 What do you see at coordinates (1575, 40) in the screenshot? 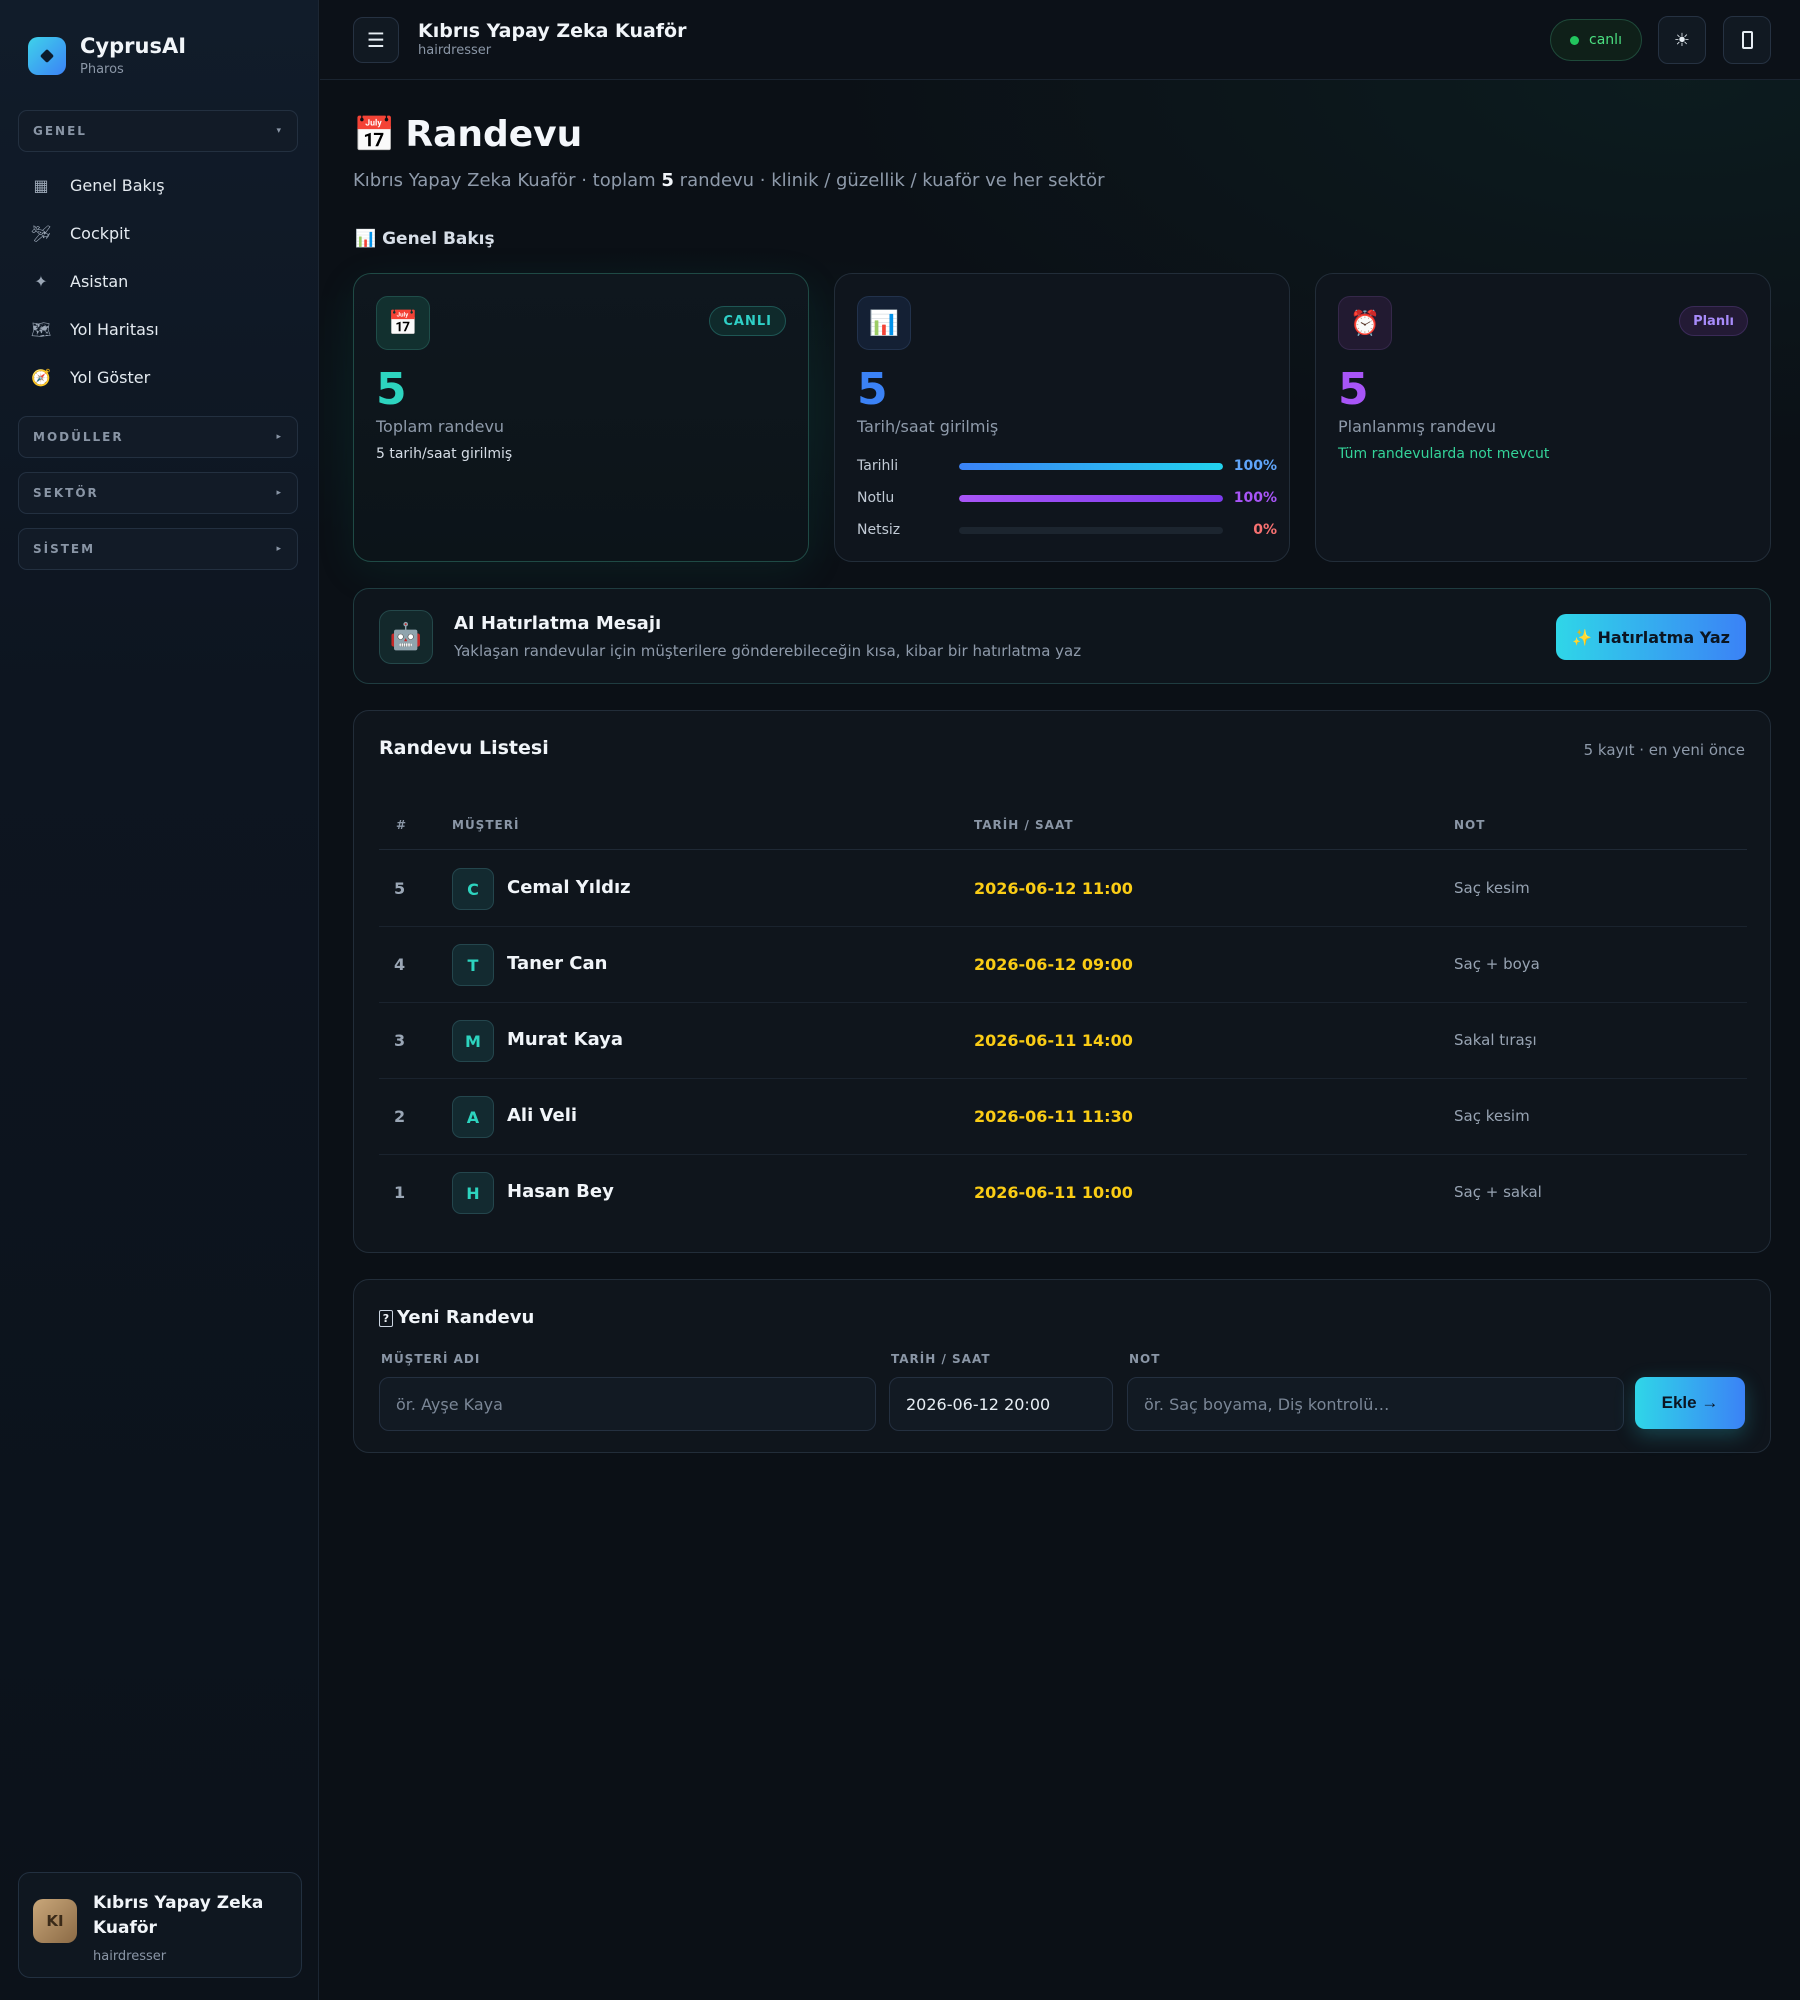
I see `status-dot-icon` at bounding box center [1575, 40].